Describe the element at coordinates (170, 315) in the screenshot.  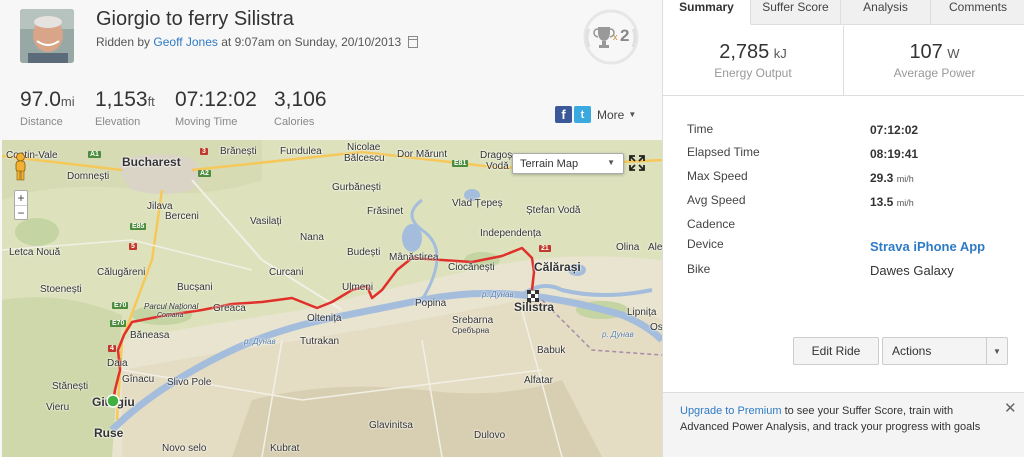
I see `map-label: Comana` at that location.